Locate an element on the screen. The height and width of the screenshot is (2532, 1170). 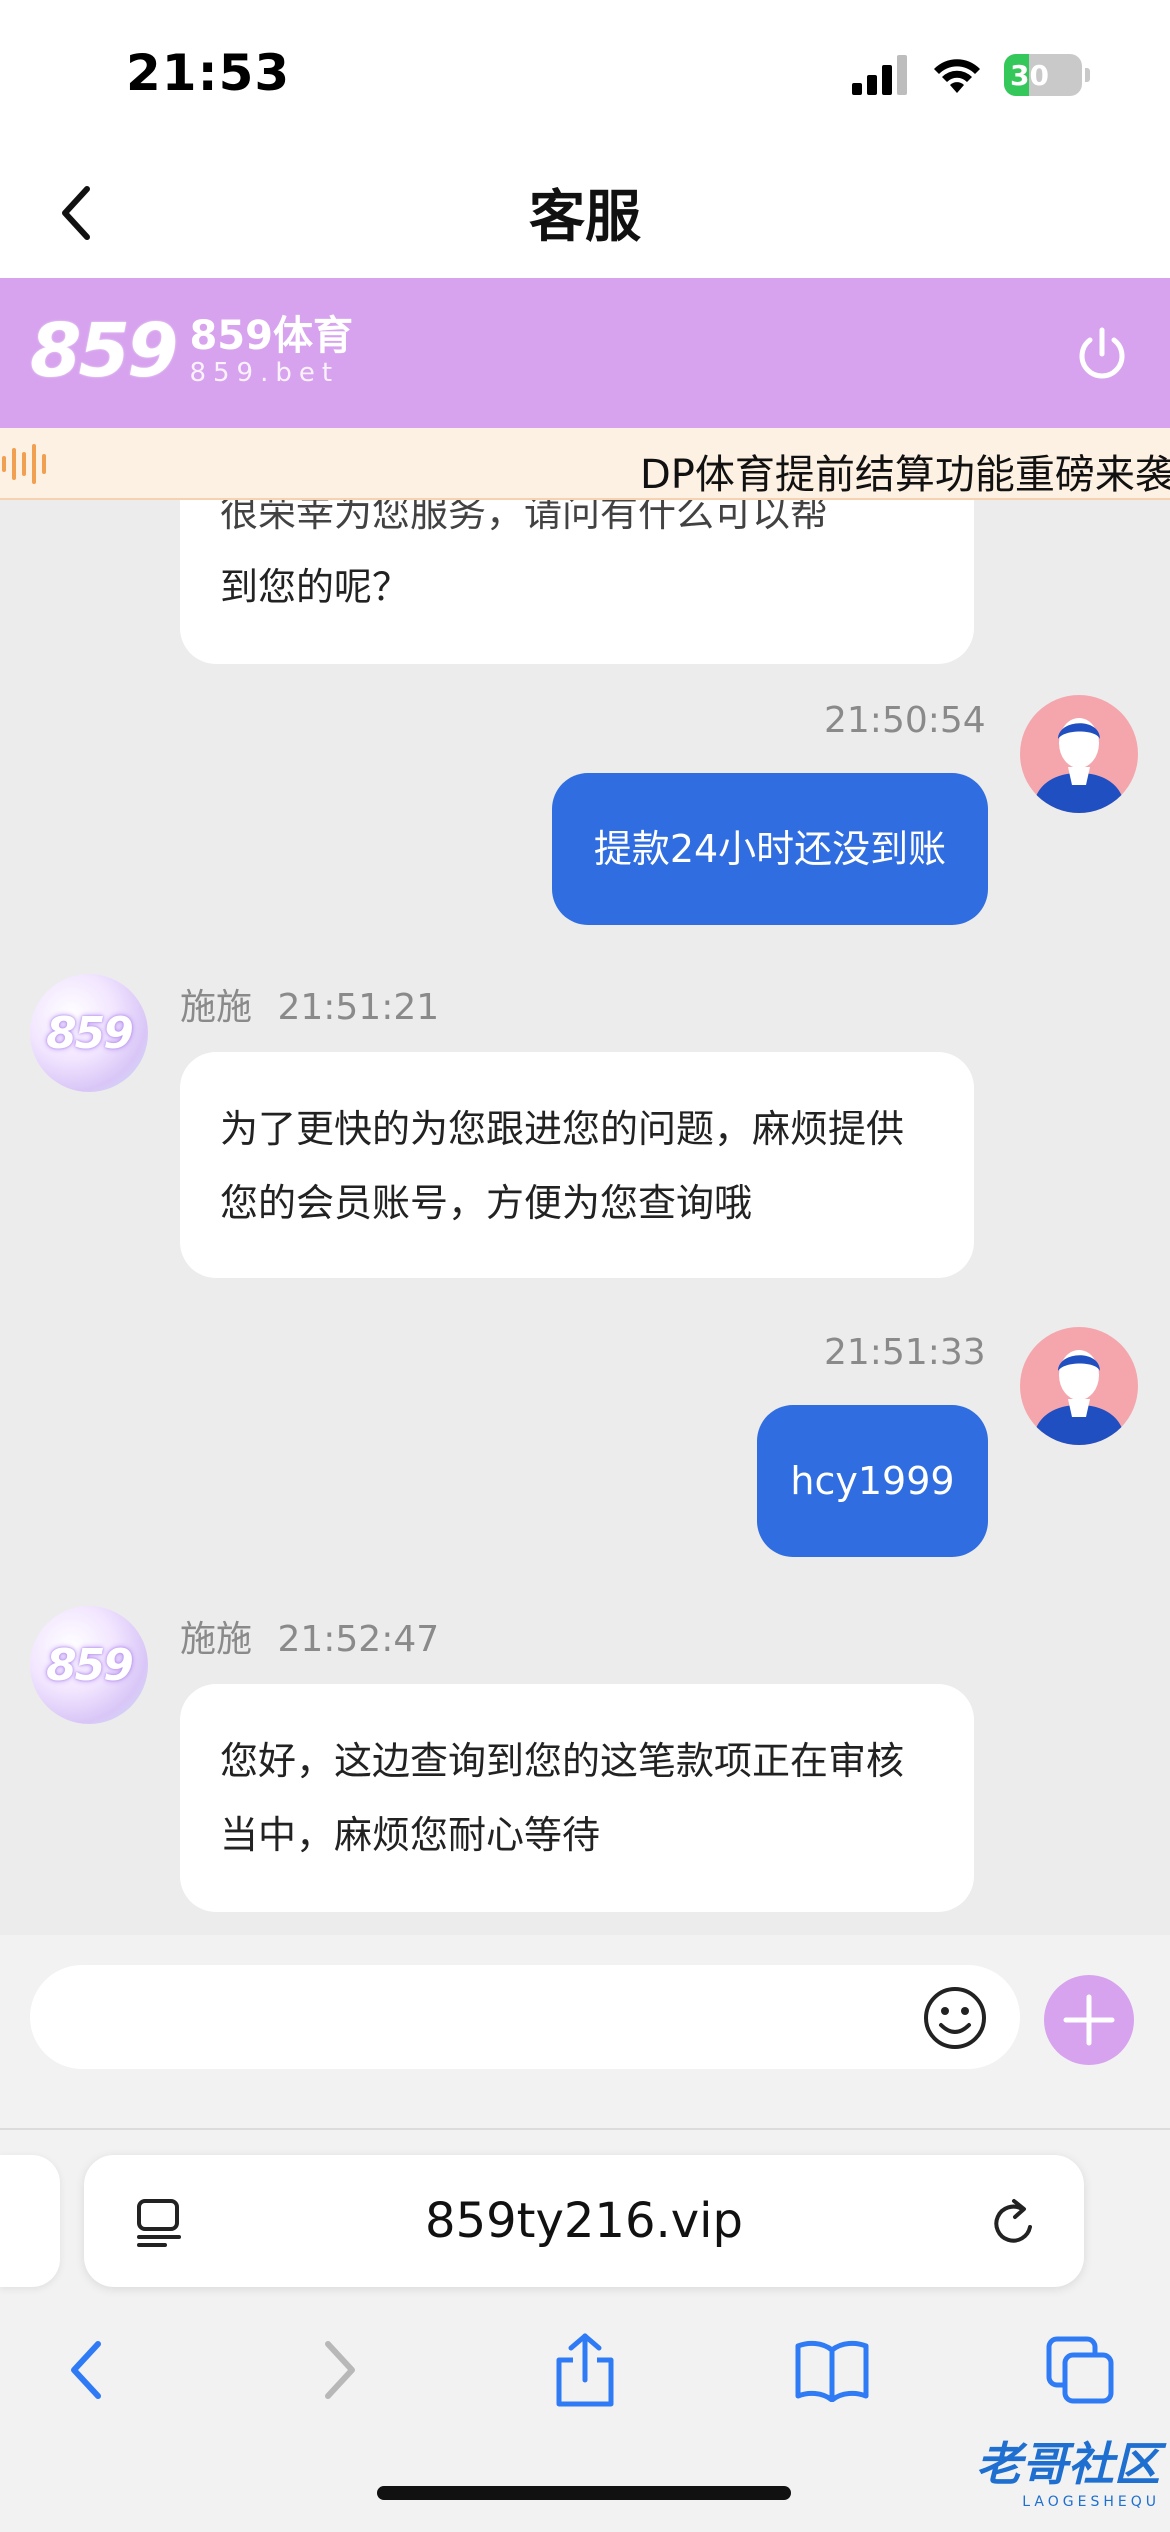
browser-toolbar is located at coordinates (585, 2370).